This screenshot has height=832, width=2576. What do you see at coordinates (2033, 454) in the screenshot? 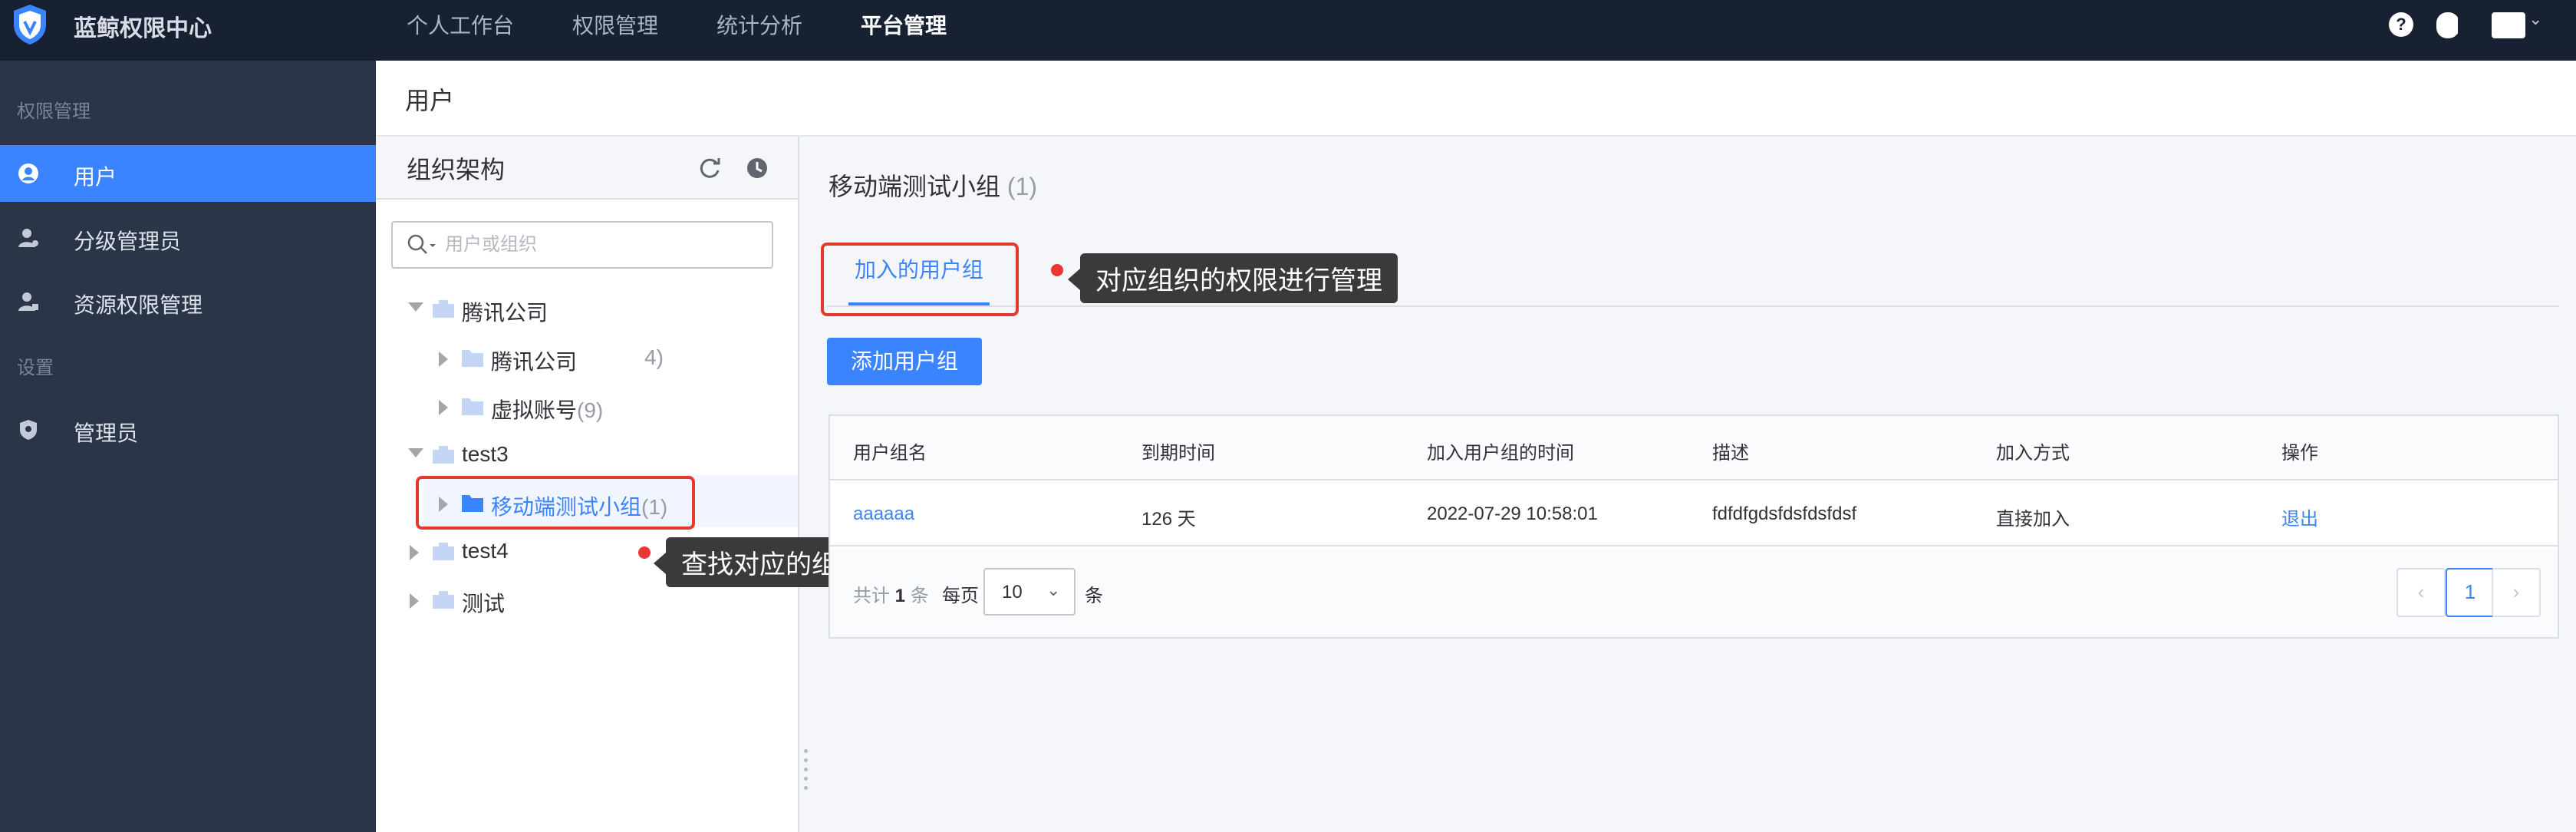
I see `column-header: 加入方式` at bounding box center [2033, 454].